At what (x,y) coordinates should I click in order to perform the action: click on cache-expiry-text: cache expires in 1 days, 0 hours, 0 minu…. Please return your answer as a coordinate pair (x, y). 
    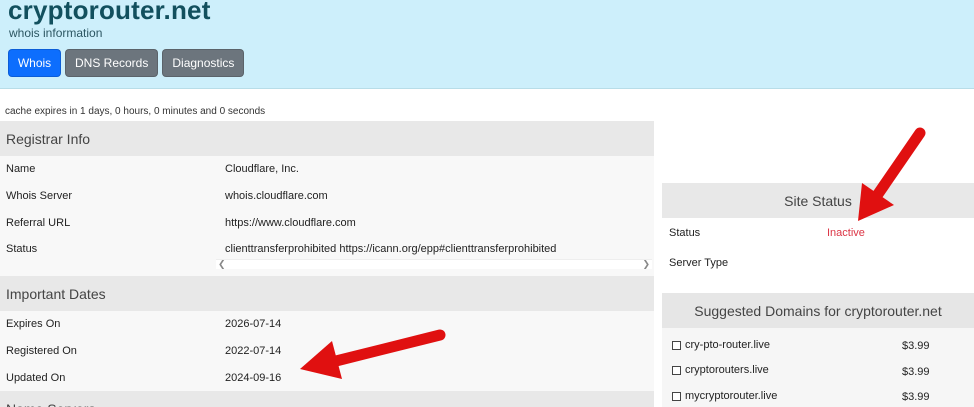
    Looking at the image, I should click on (135, 111).